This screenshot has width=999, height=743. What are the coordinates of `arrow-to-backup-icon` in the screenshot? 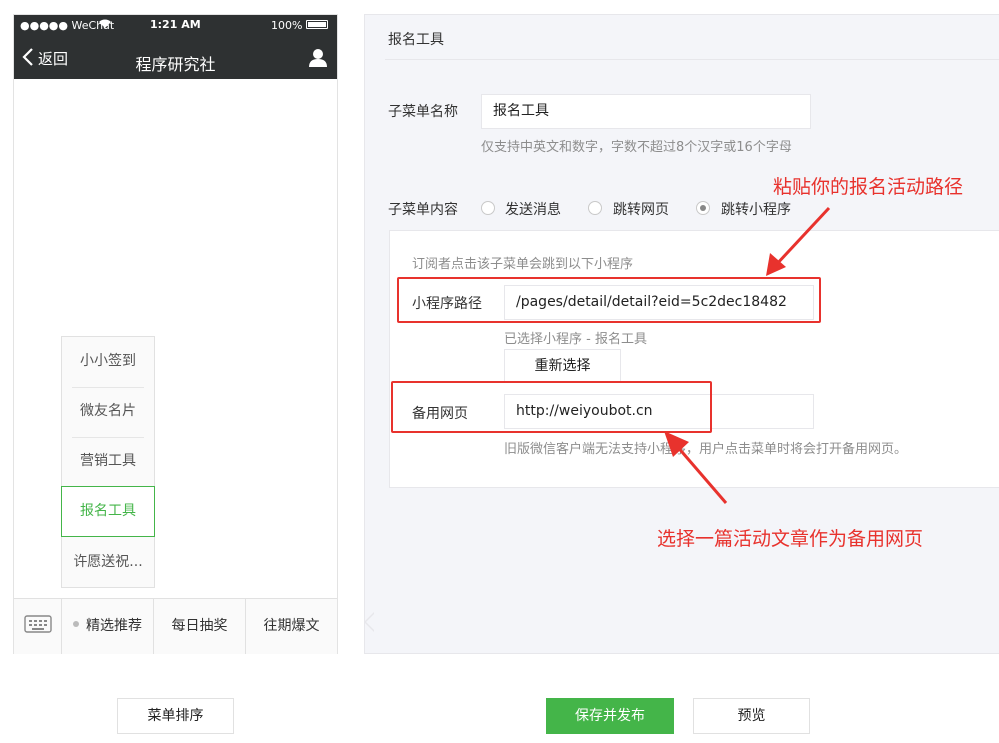 It's located at (696, 467).